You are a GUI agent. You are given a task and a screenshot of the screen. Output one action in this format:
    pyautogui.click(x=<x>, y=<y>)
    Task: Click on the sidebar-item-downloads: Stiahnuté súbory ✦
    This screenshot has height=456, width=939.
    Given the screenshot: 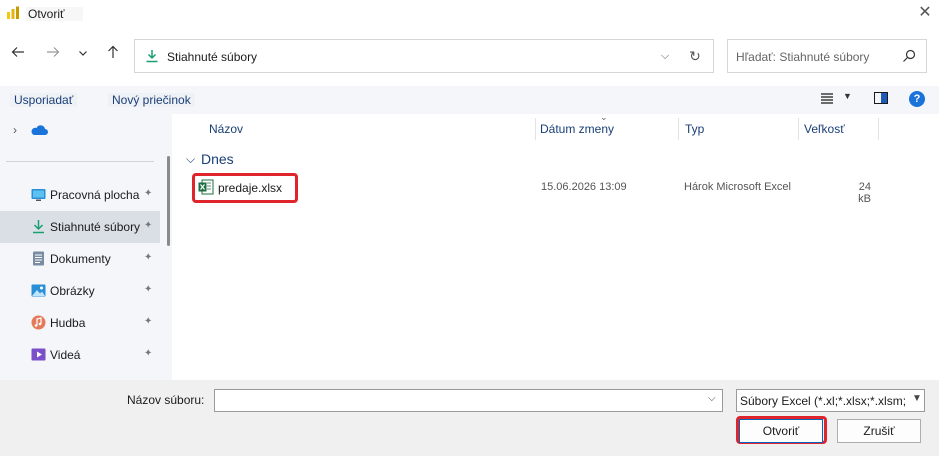 What is the action you would take?
    pyautogui.click(x=80, y=227)
    